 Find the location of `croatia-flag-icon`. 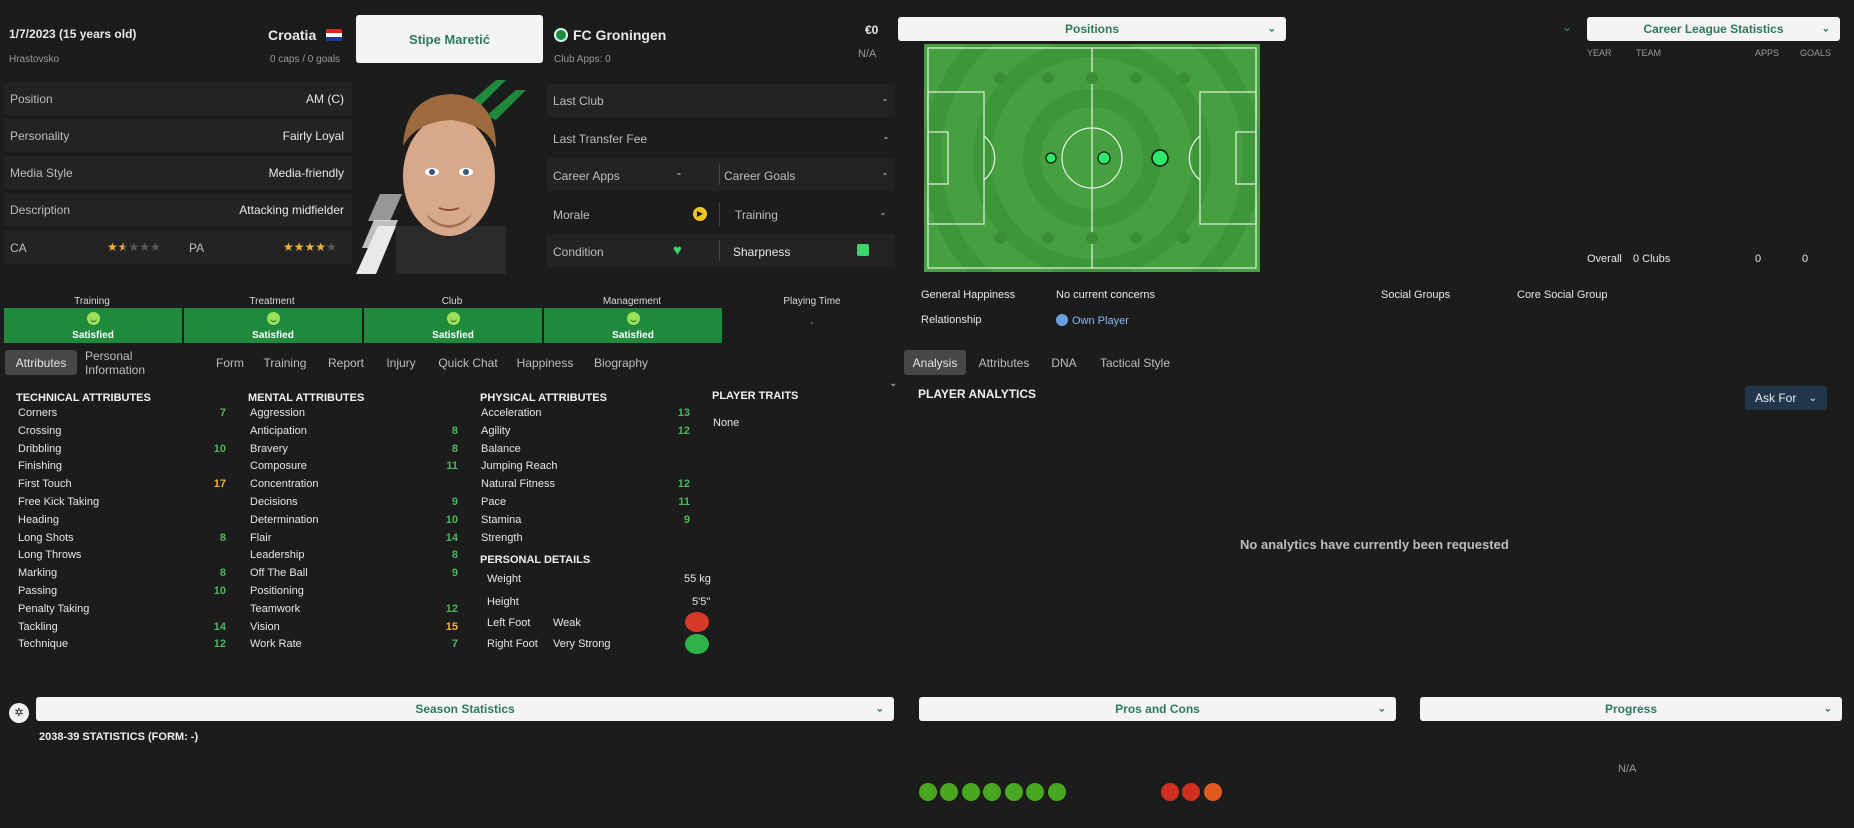

croatia-flag-icon is located at coordinates (334, 35).